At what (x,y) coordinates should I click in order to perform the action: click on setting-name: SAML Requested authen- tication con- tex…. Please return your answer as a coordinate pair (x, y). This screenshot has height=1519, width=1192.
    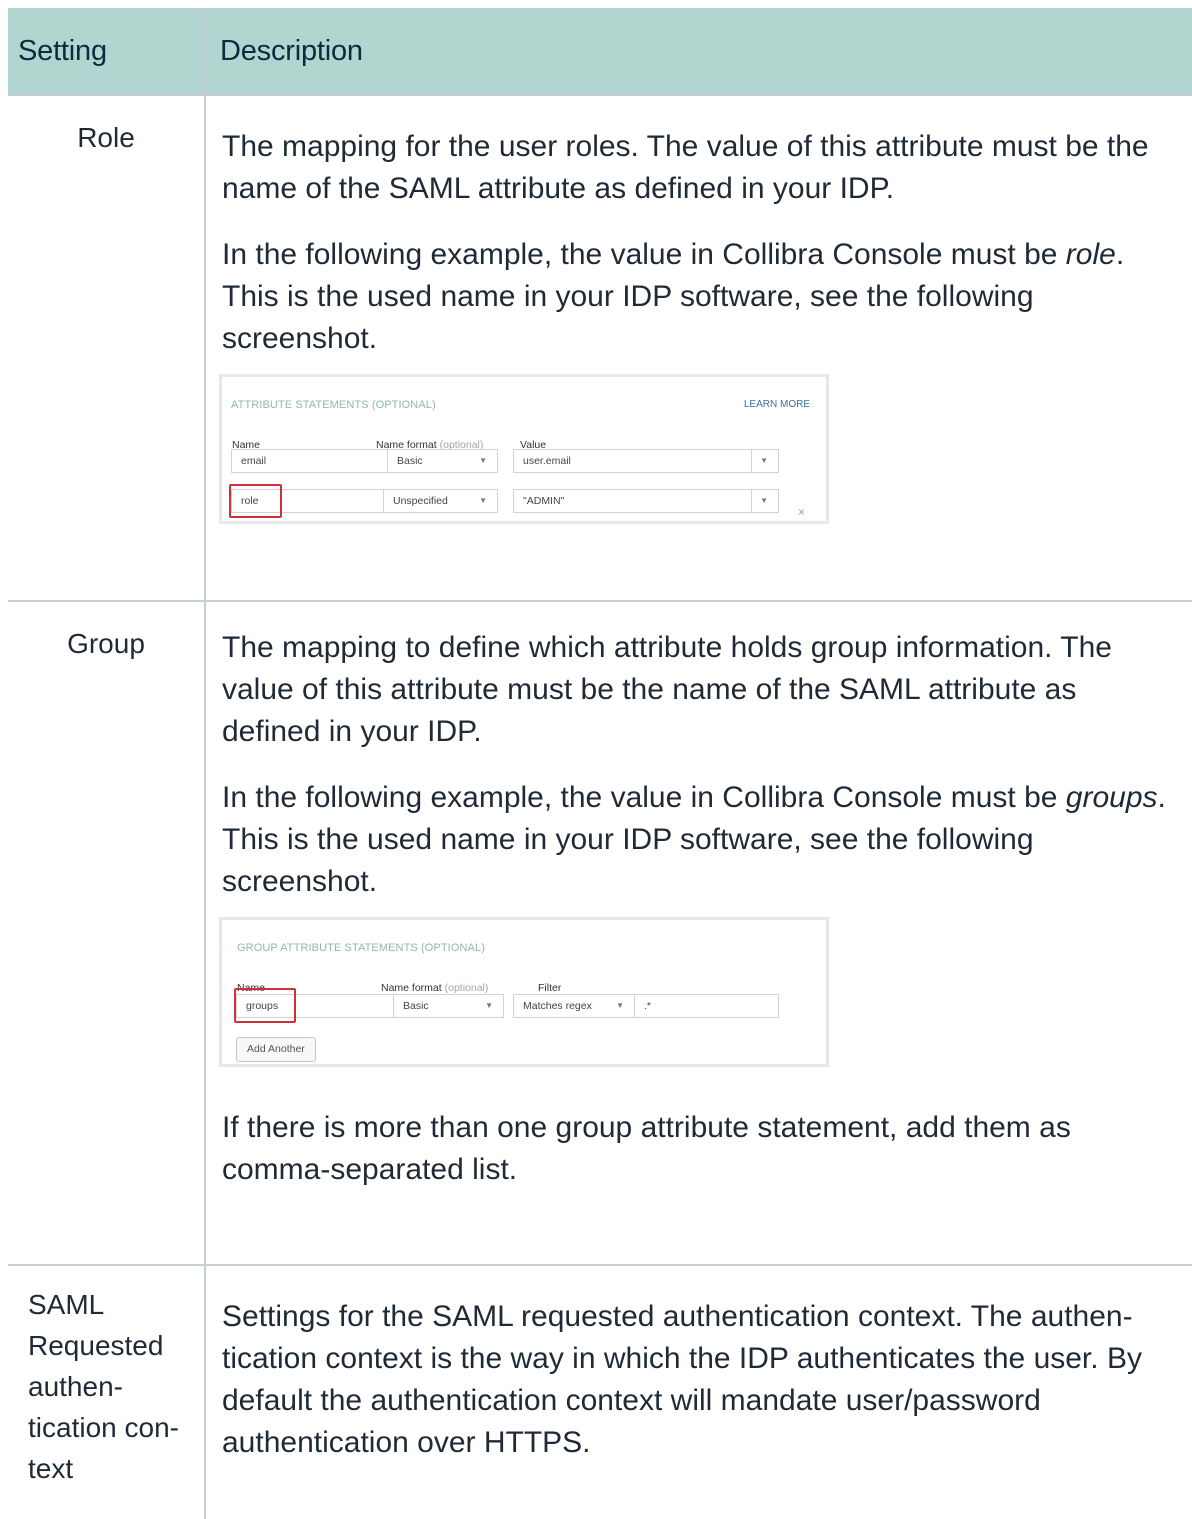
    Looking at the image, I should click on (103, 1386).